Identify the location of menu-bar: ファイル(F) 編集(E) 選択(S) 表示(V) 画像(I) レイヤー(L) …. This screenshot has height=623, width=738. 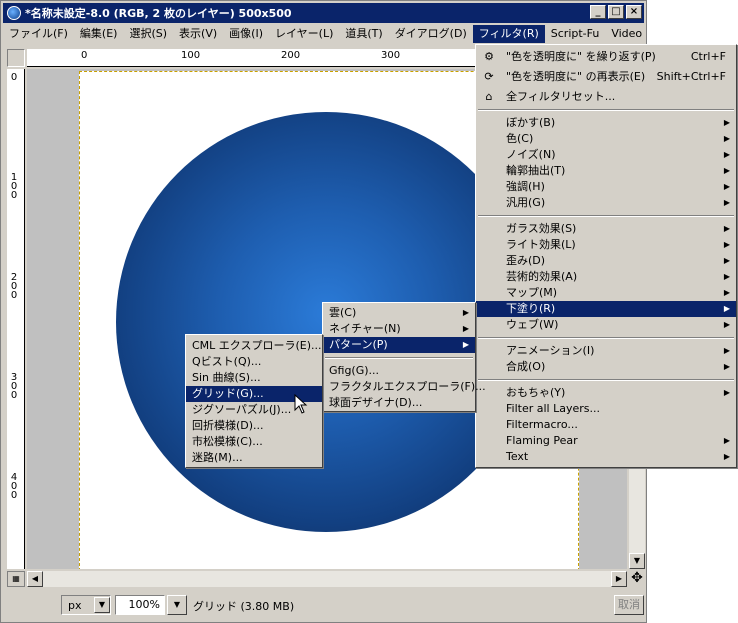
(323, 34).